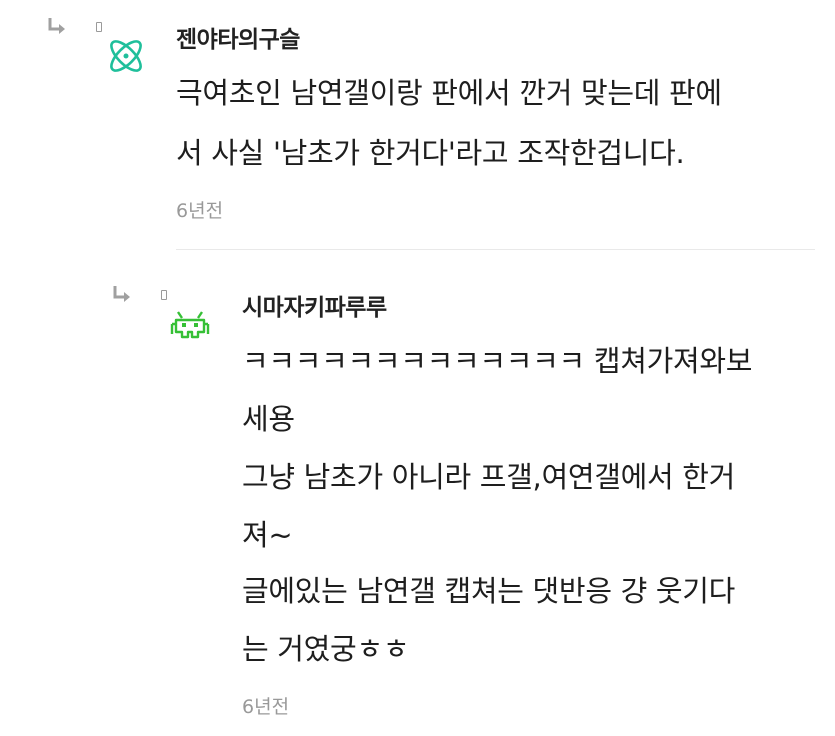  Describe the element at coordinates (190, 326) in the screenshot. I see `space-invader-icon` at that location.